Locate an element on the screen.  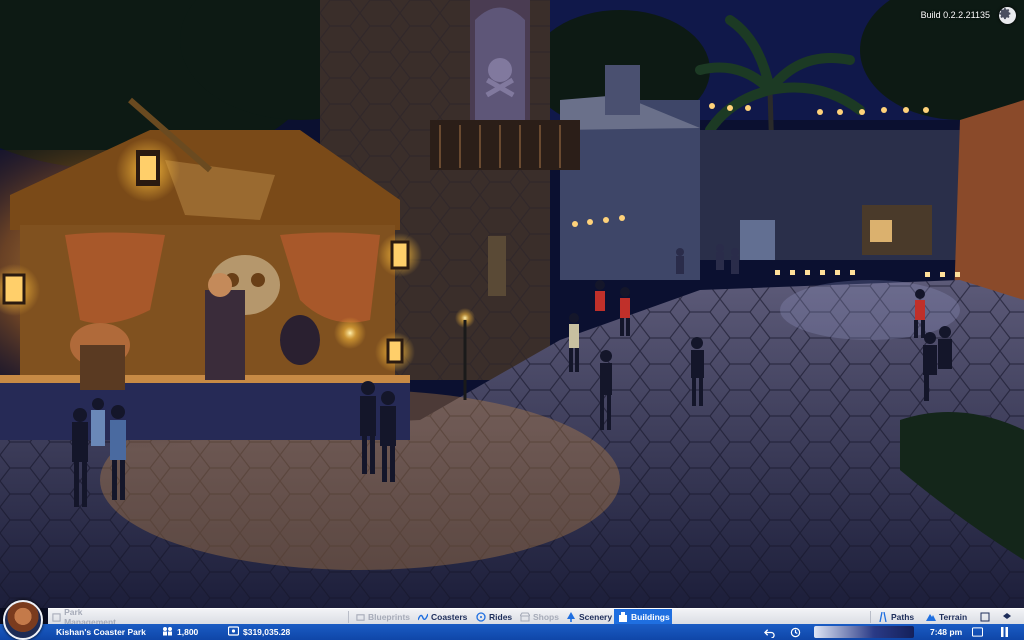
scenery-label: Scenery is located at coordinates (596, 617).